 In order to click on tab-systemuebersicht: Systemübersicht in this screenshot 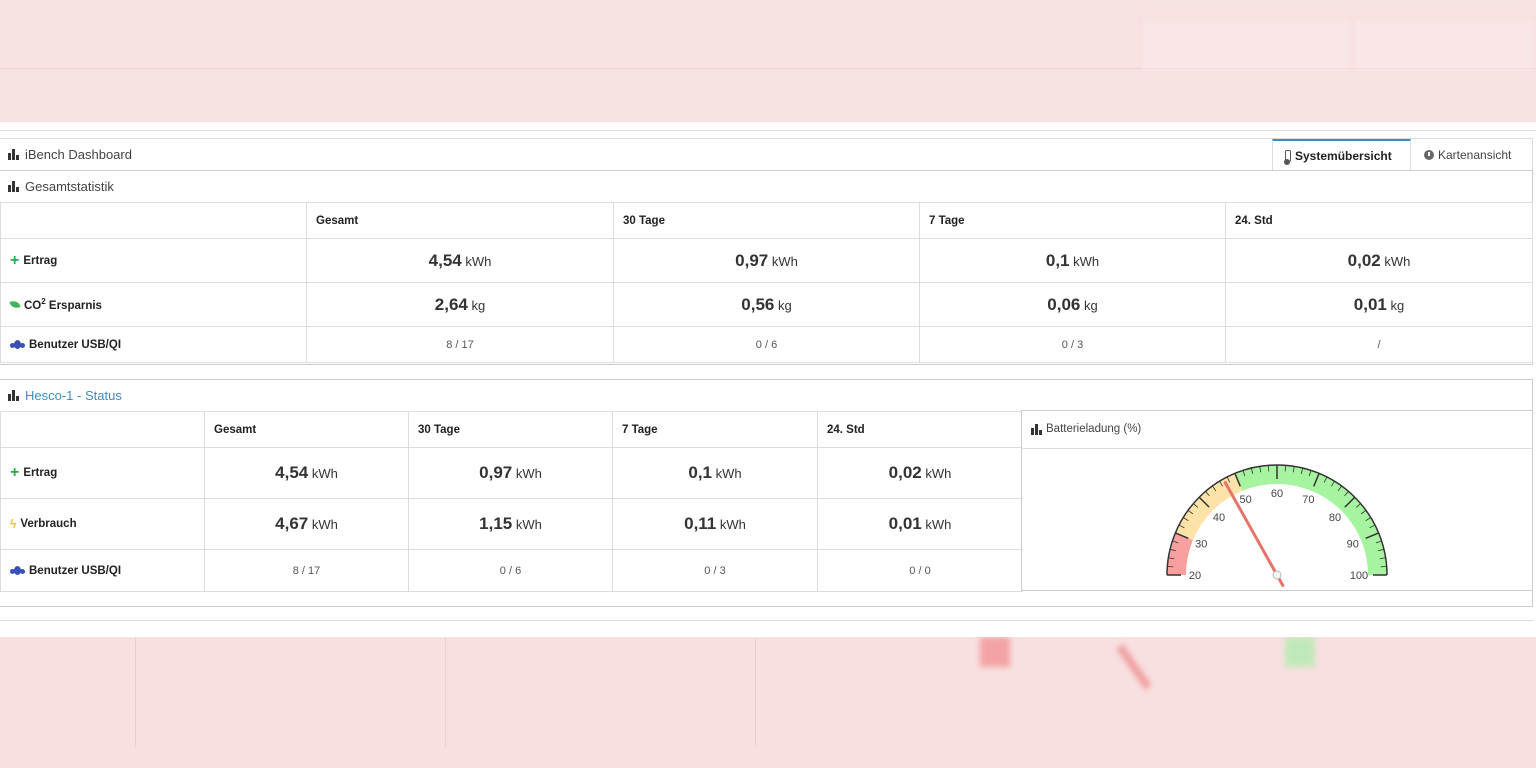, I will do `click(1341, 154)`.